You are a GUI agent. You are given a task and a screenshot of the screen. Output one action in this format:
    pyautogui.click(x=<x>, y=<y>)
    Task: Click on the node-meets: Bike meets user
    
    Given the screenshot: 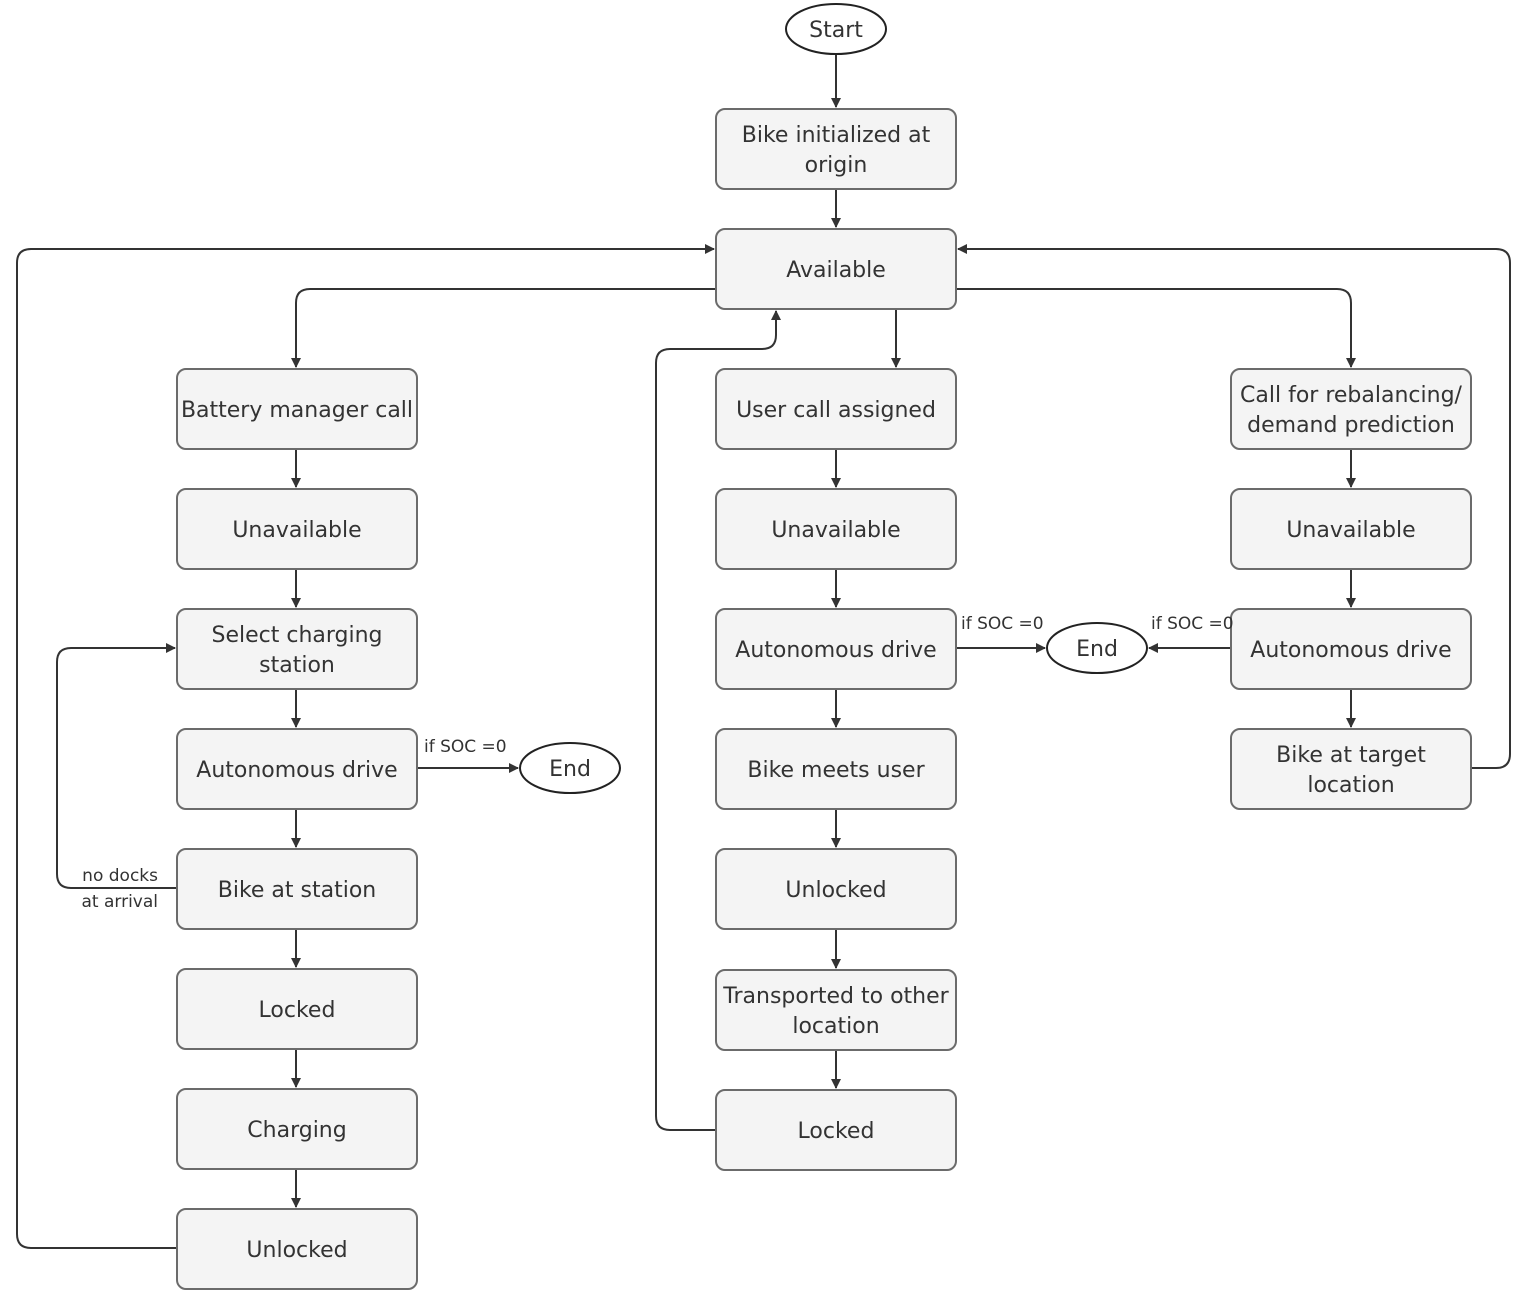 What is the action you would take?
    pyautogui.click(x=836, y=769)
    